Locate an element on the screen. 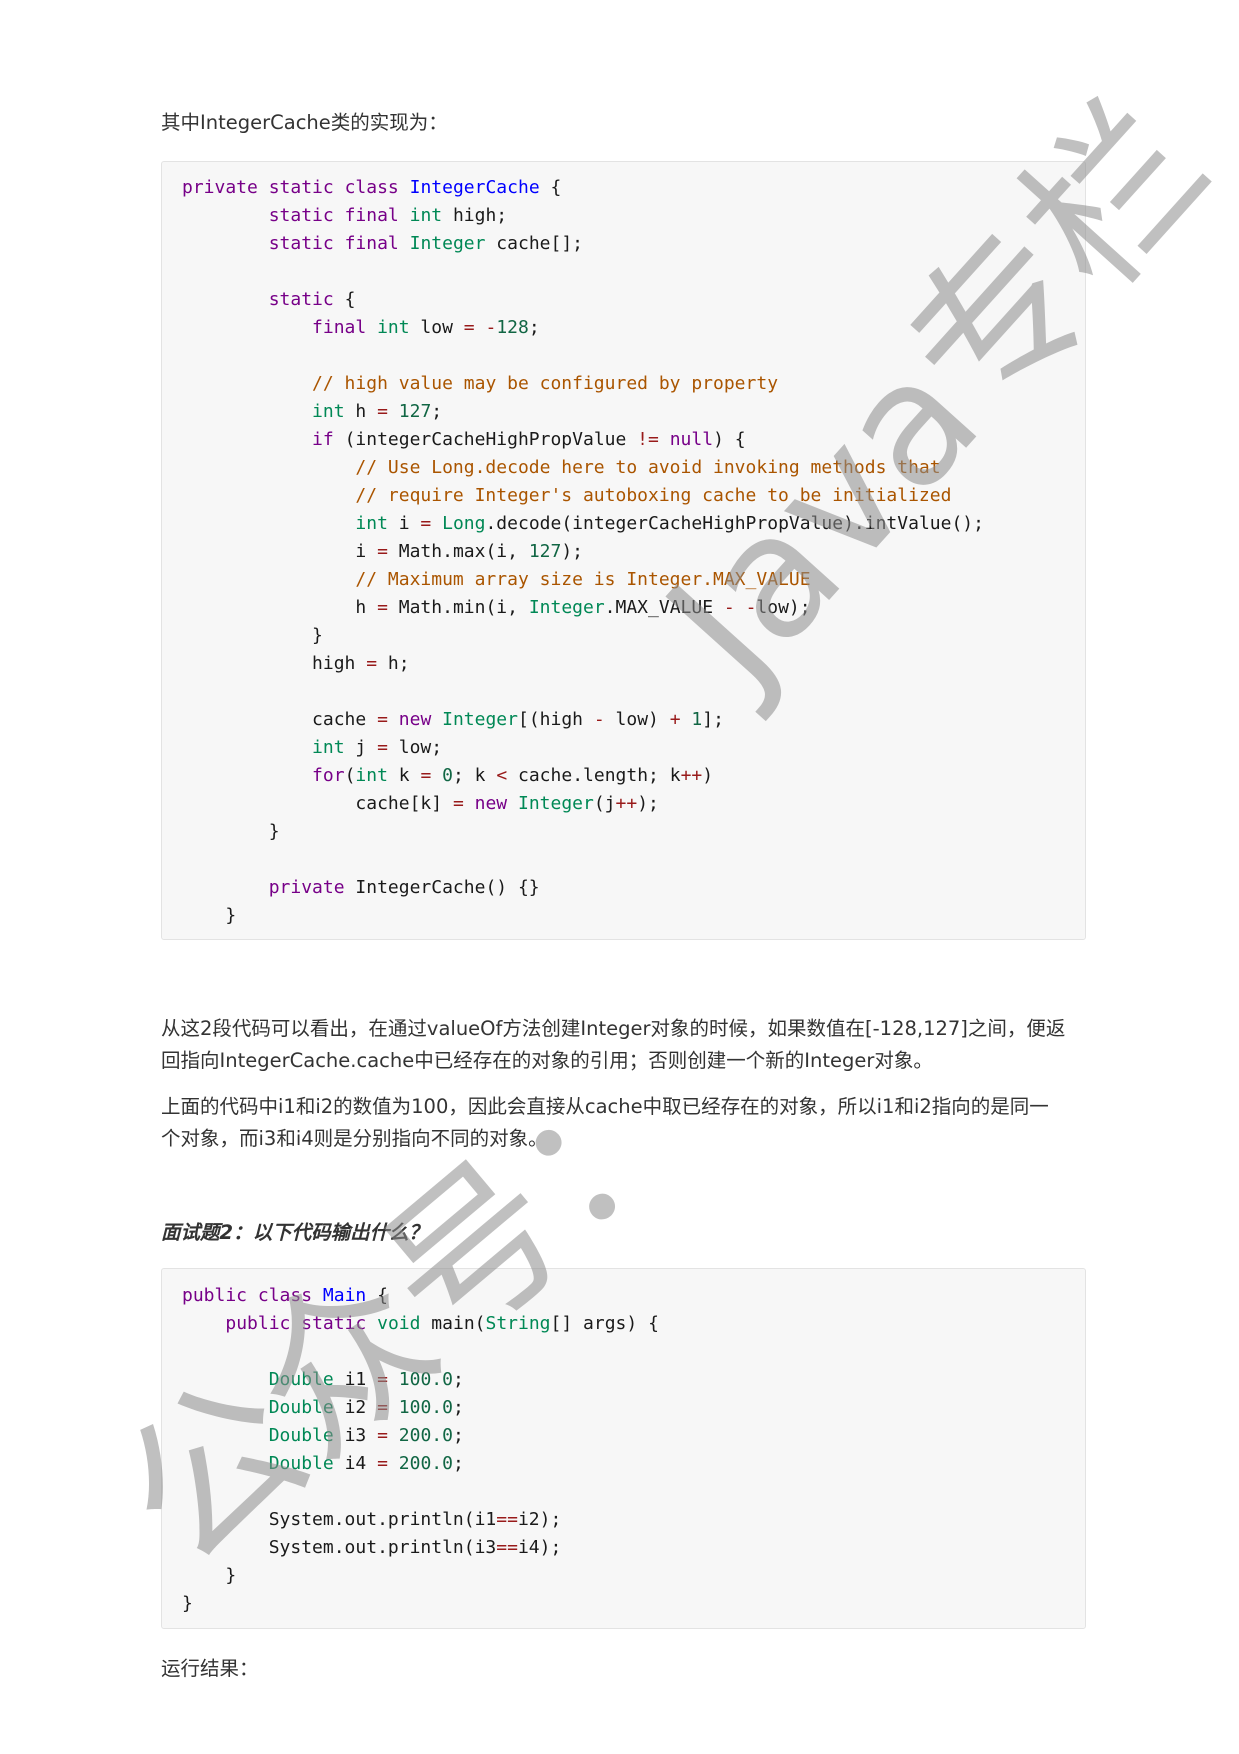  code-token: == is located at coordinates (507, 1519).